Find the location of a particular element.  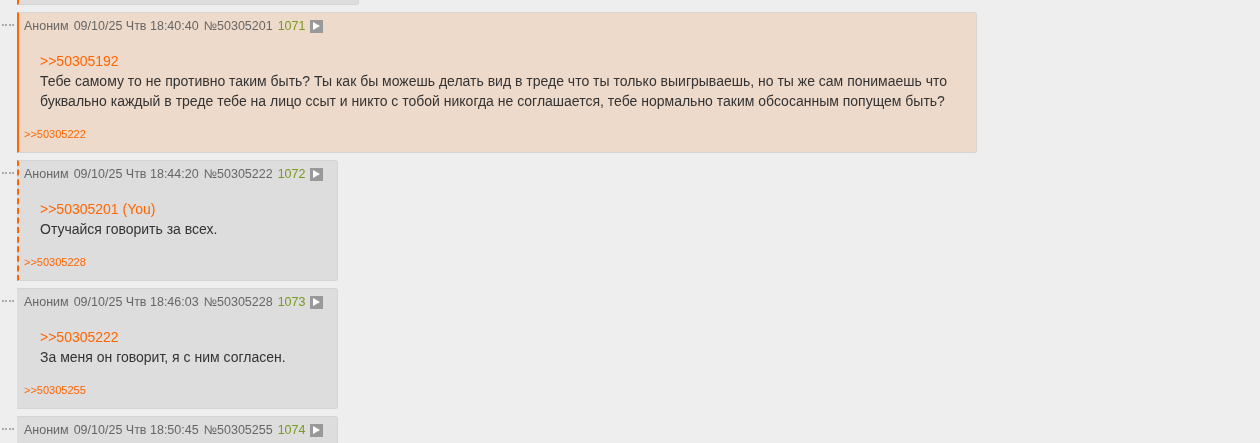

post-index: 1072 is located at coordinates (291, 174).